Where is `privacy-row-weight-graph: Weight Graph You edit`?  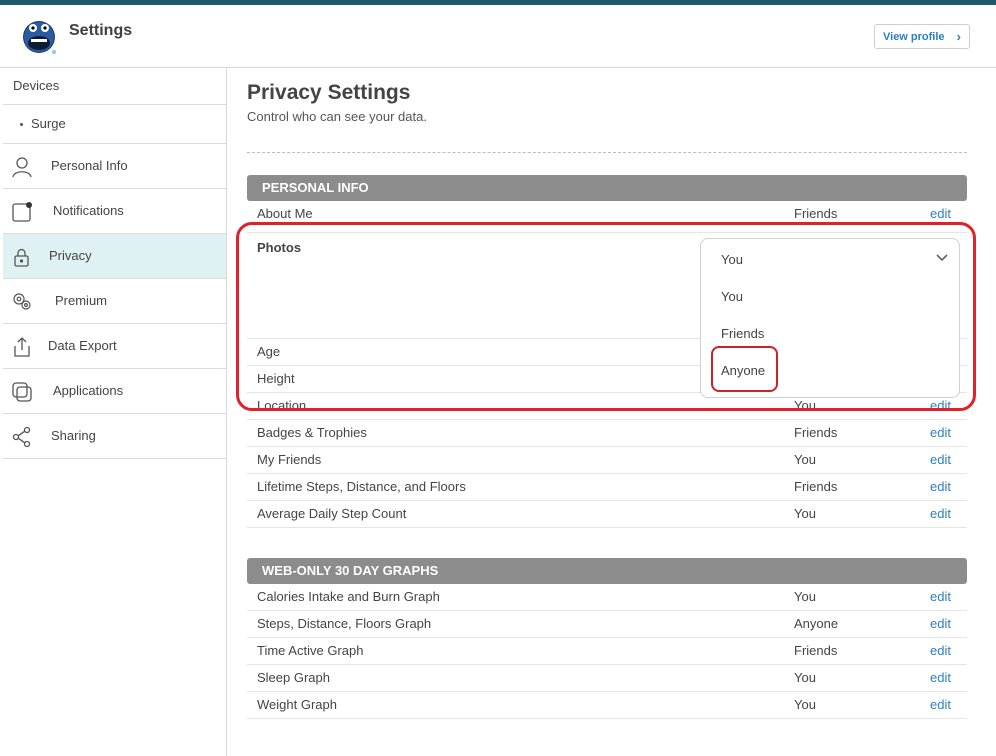
privacy-row-weight-graph: Weight Graph You edit is located at coordinates (607, 705).